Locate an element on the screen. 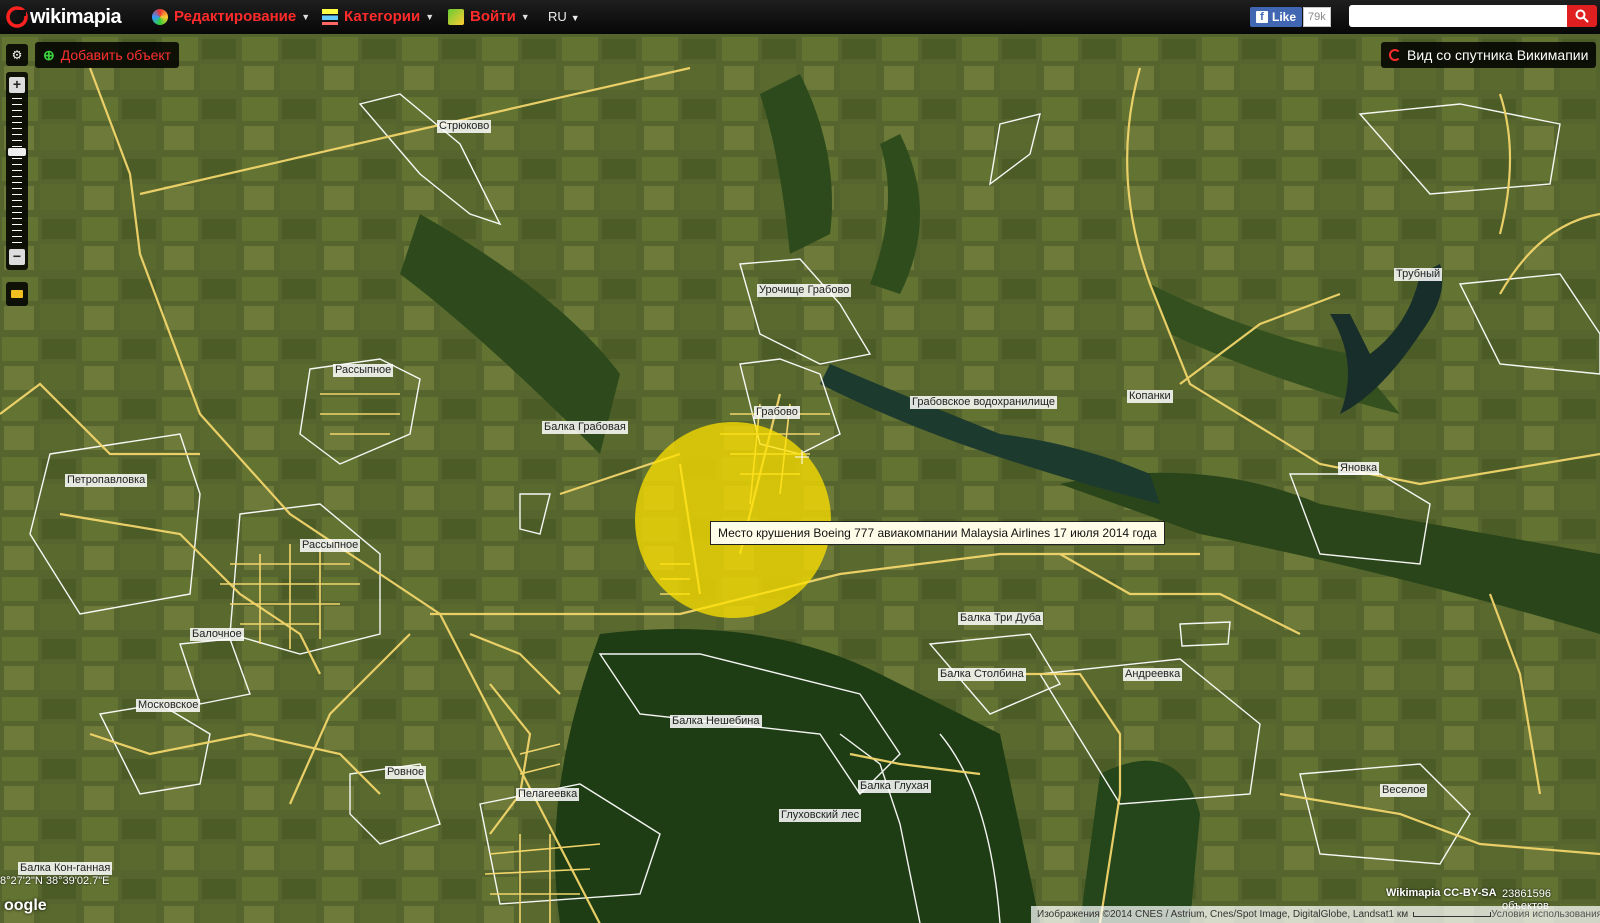 This screenshot has height=923, width=1600. zoom-control: + − is located at coordinates (17, 171).